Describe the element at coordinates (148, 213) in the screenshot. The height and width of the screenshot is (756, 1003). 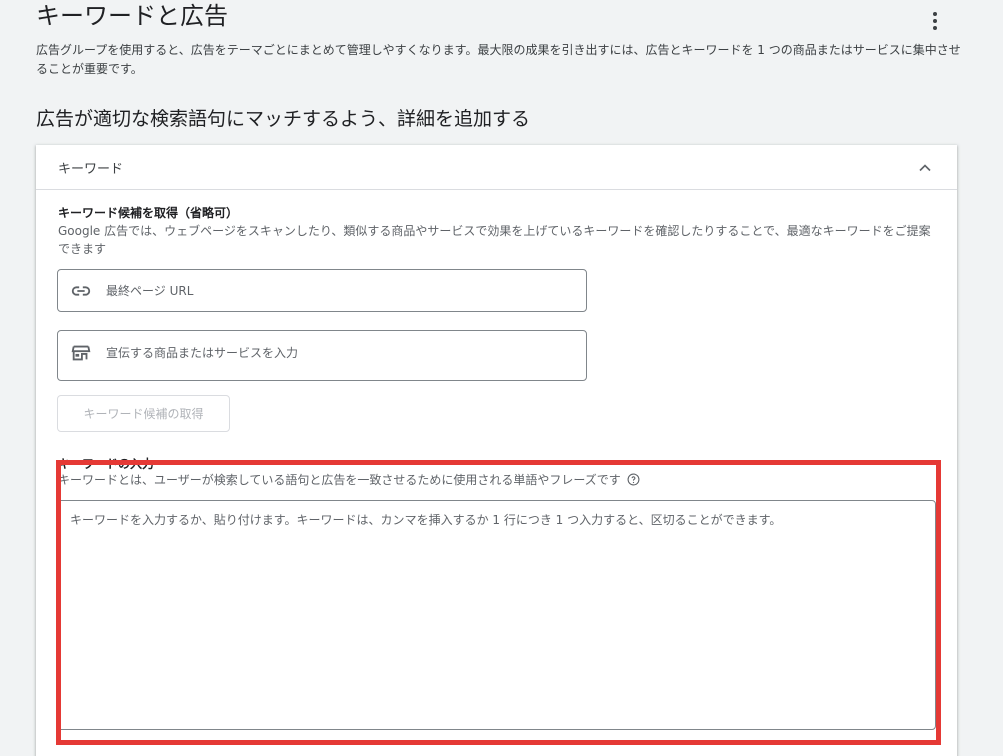
I see `suggestions-title: キーワード候補を取得（省略可）` at that location.